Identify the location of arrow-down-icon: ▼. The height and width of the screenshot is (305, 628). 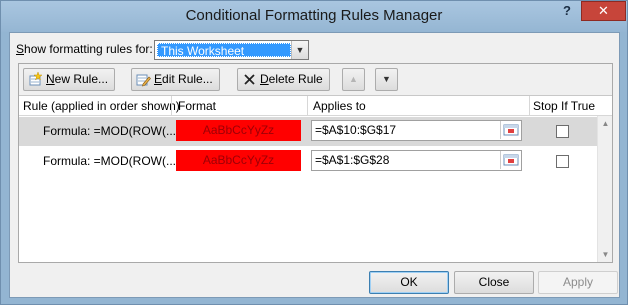
(386, 79).